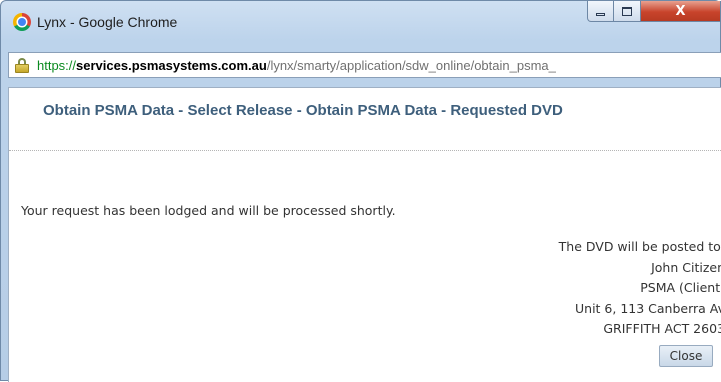 The image size is (721, 382). Describe the element at coordinates (662, 328) in the screenshot. I see `address-line: GRIFFITH ACT 2603` at that location.